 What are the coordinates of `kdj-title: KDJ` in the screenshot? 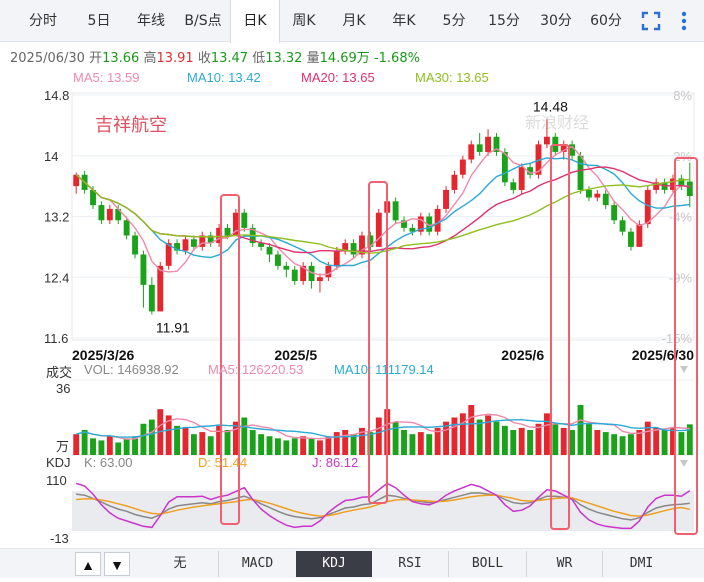 It's located at (58, 462).